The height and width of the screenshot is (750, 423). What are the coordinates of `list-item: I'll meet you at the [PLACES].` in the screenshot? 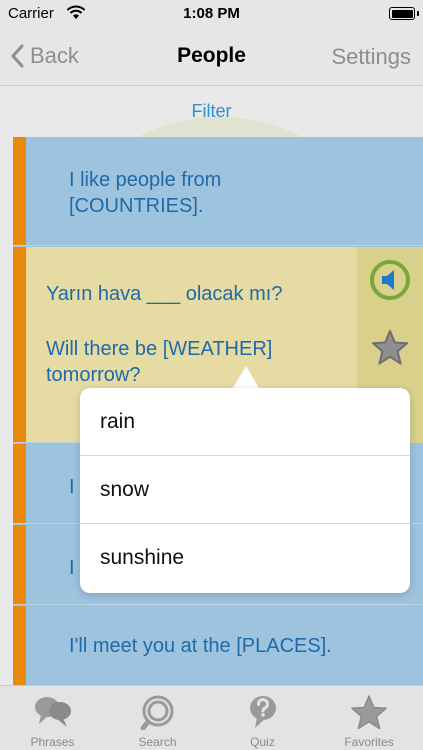 It's located at (218, 645).